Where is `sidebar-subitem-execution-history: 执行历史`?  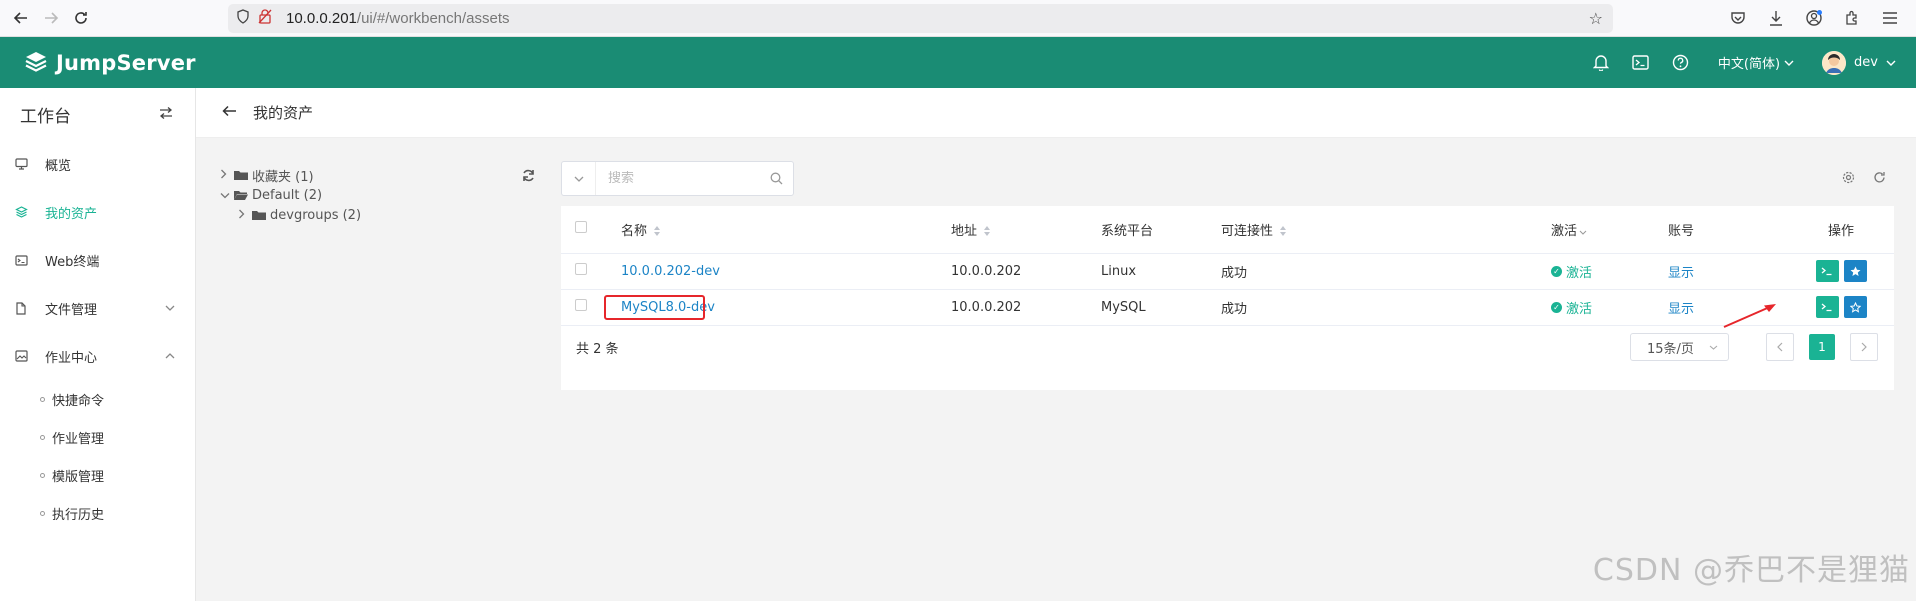
sidebar-subitem-execution-history: 执行历史 is located at coordinates (97, 513).